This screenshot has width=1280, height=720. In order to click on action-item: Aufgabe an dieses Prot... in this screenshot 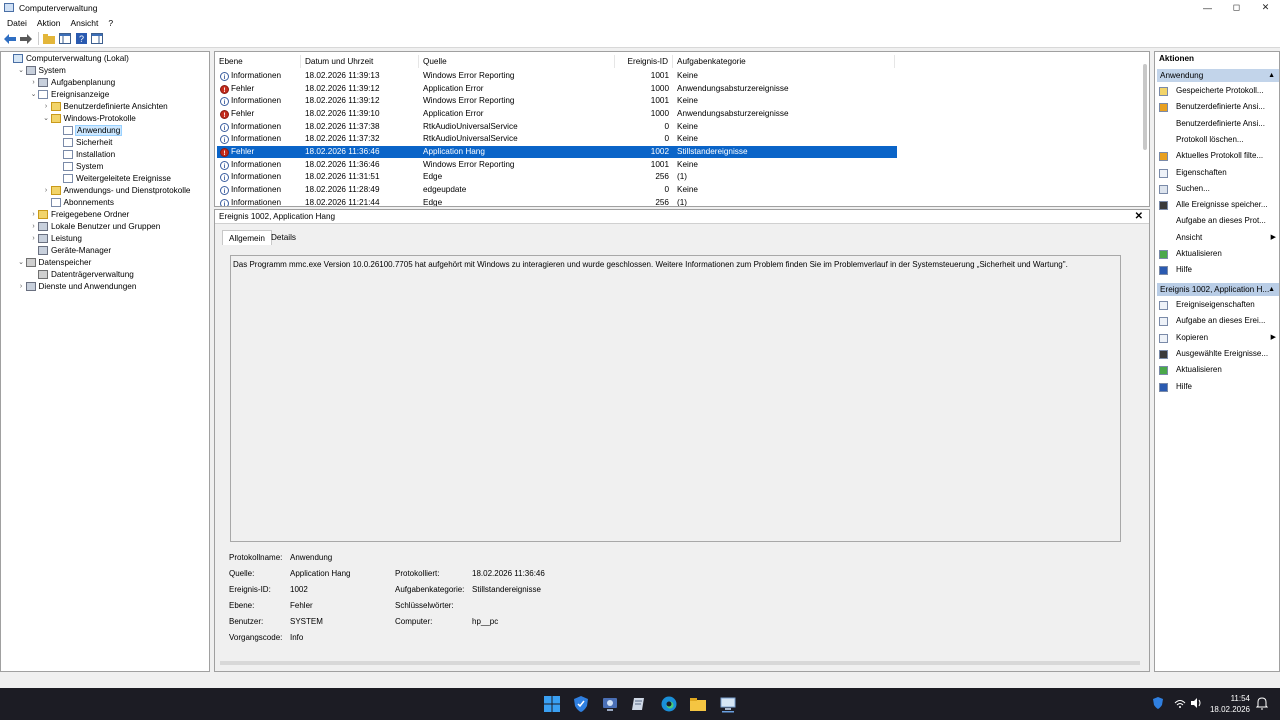, I will do `click(1218, 221)`.